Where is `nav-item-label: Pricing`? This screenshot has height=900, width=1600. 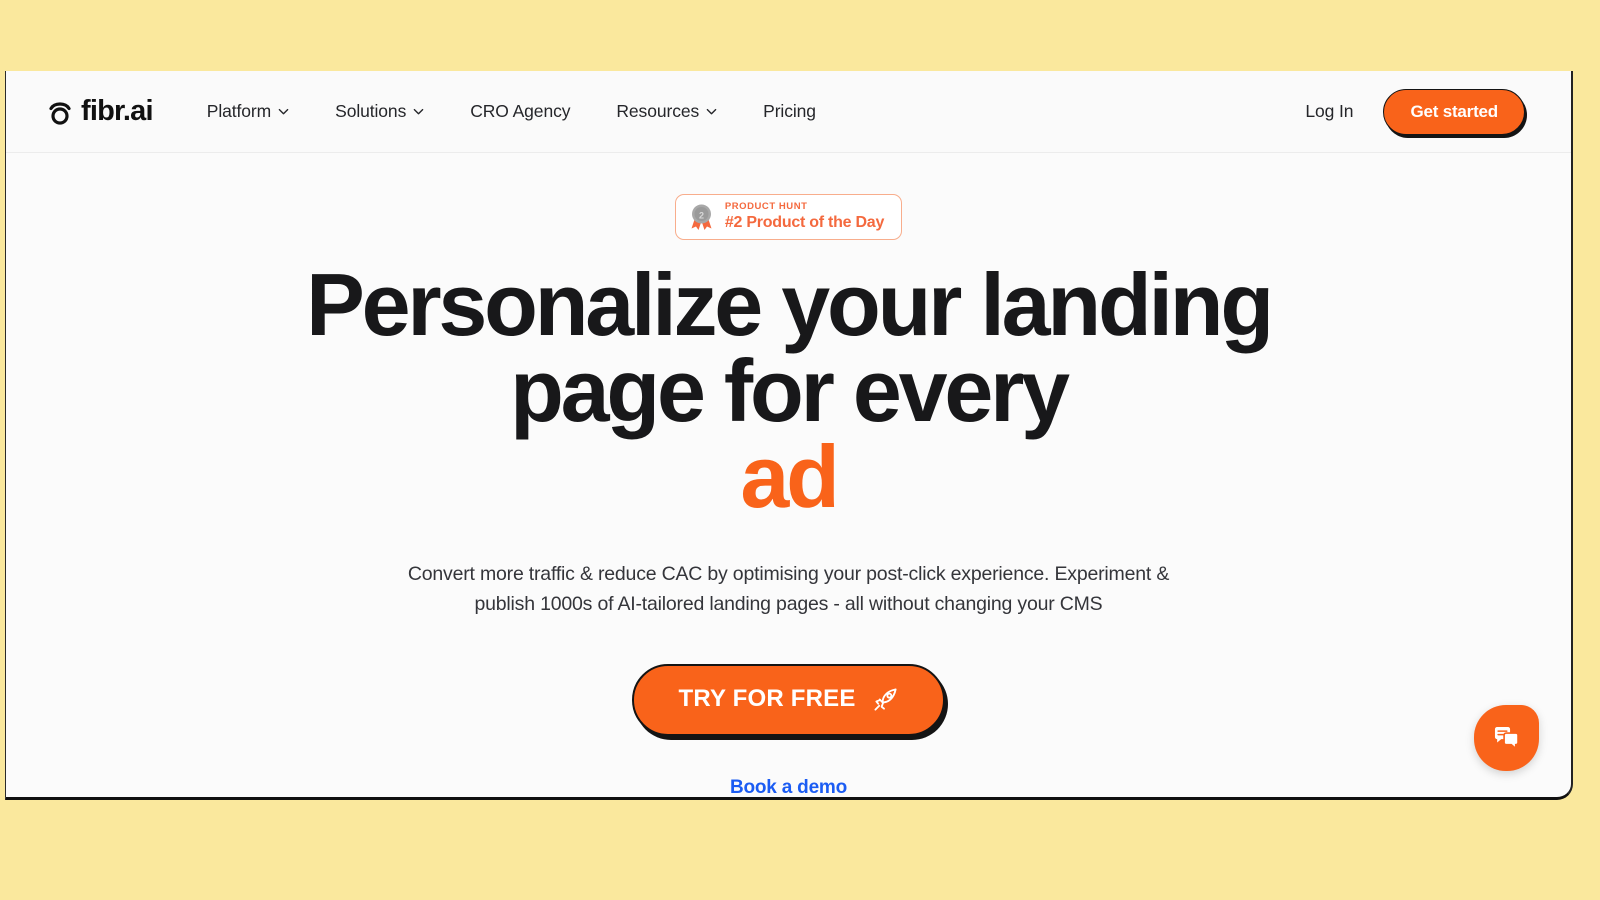 nav-item-label: Pricing is located at coordinates (789, 110).